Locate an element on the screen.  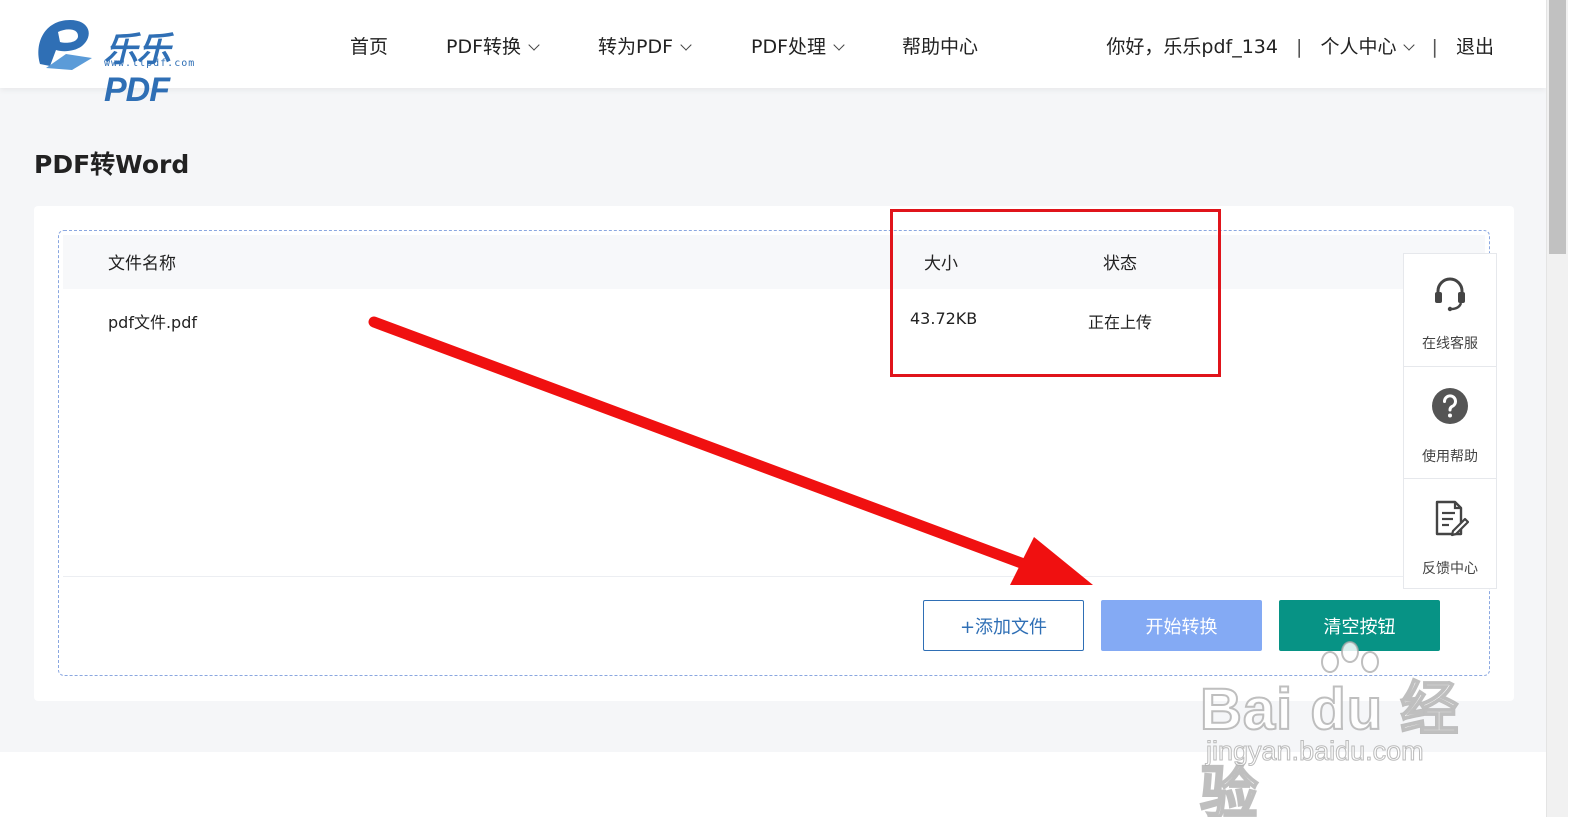
user-area: 你好，乐乐pdf_134 | 个人中心 | 退出 is located at coordinates (1300, 45).